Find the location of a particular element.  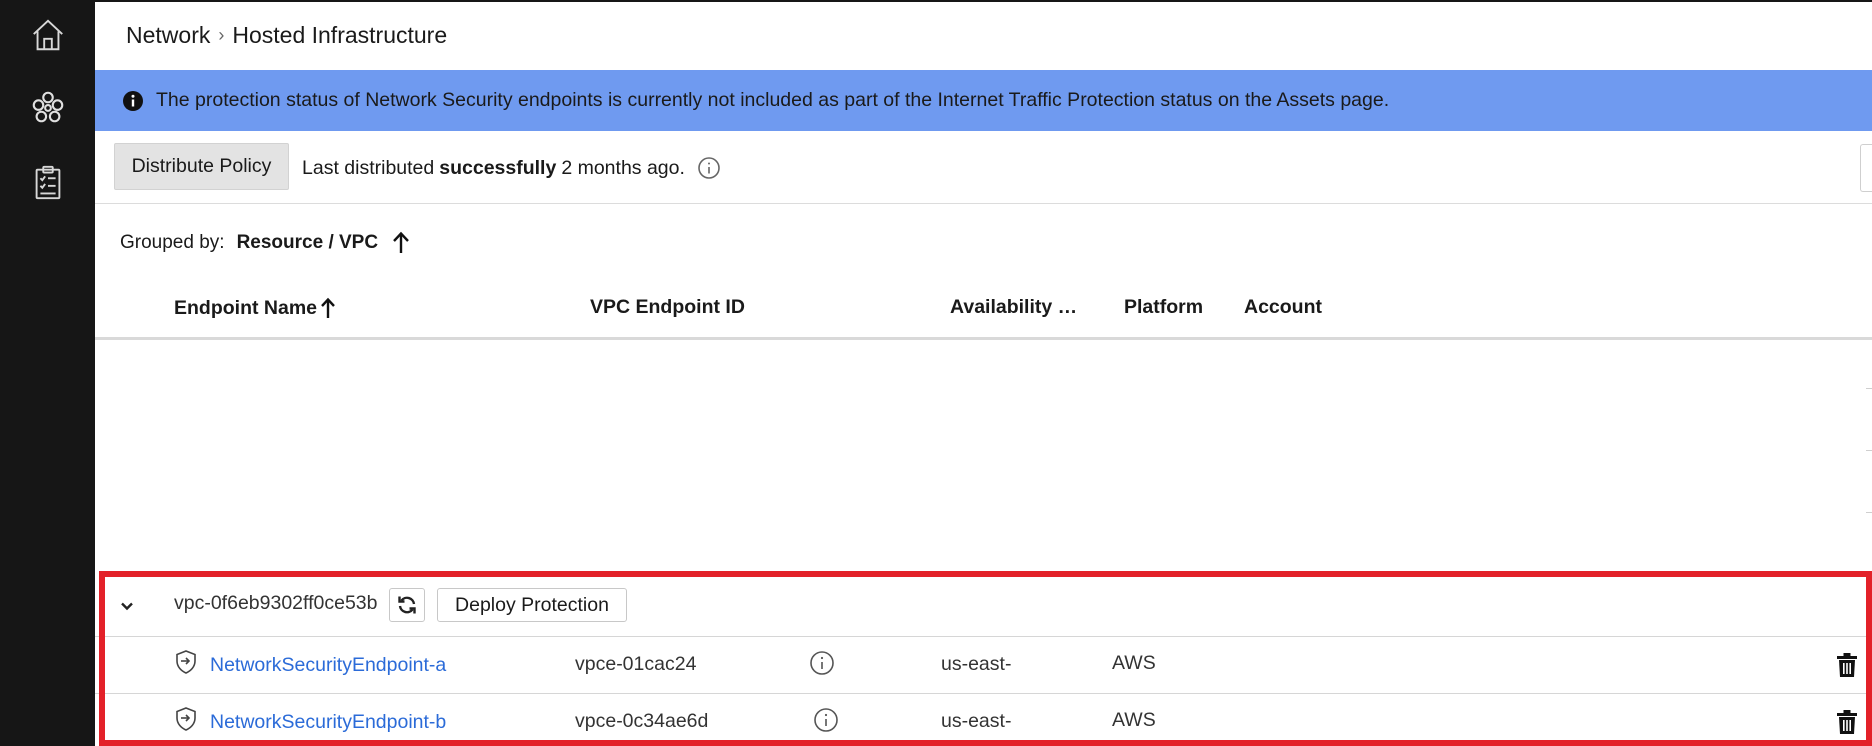

column-header-account: Account is located at coordinates (1283, 307).